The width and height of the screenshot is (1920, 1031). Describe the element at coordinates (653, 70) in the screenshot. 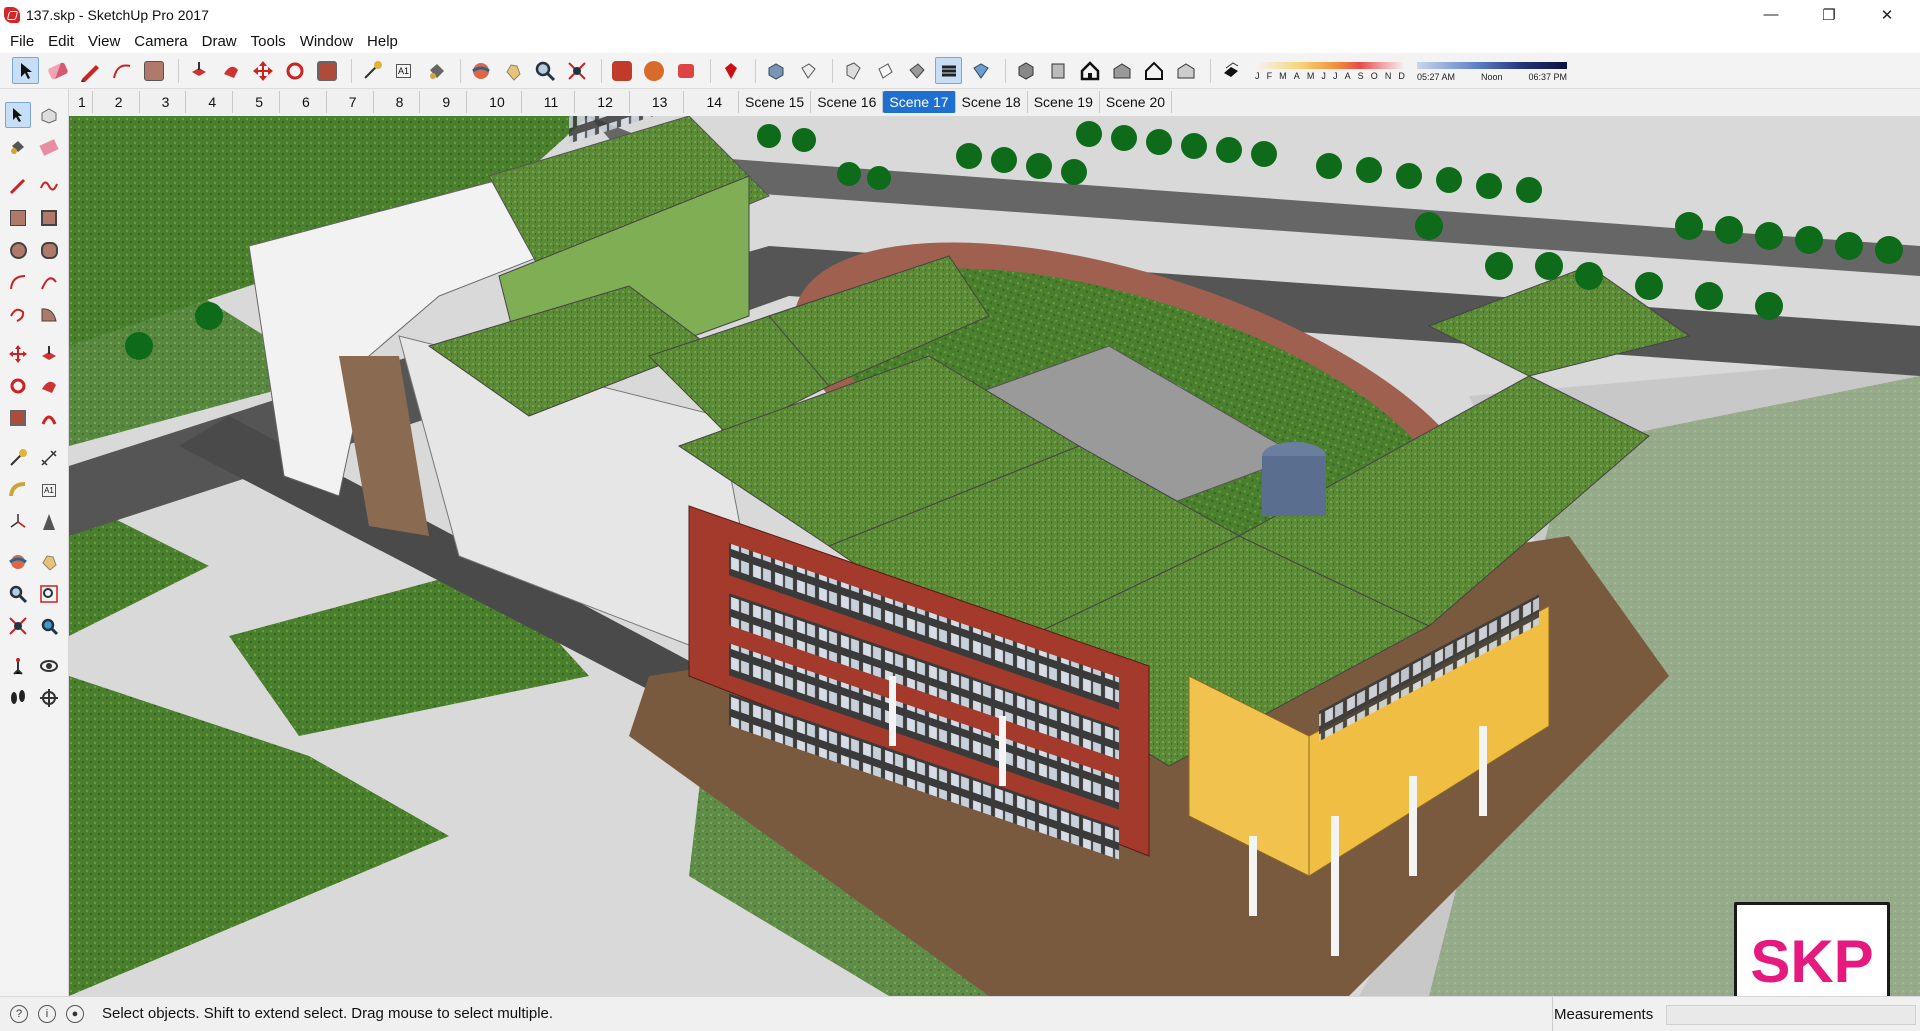

I see `extension-warehouse-icon` at that location.